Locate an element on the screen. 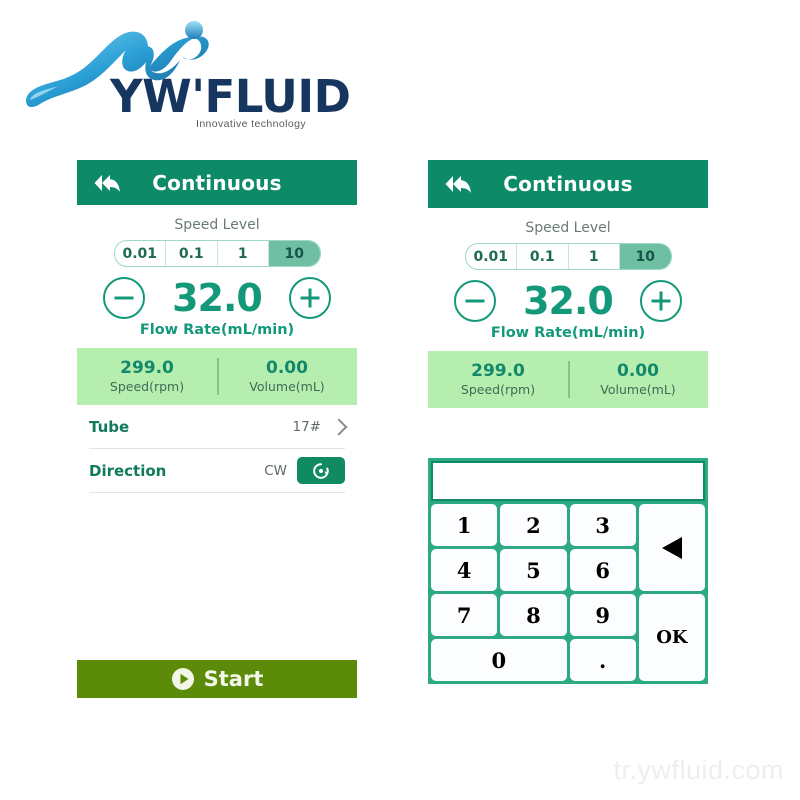 This screenshot has width=800, height=800. rotate-clockwise-icon is located at coordinates (321, 470).